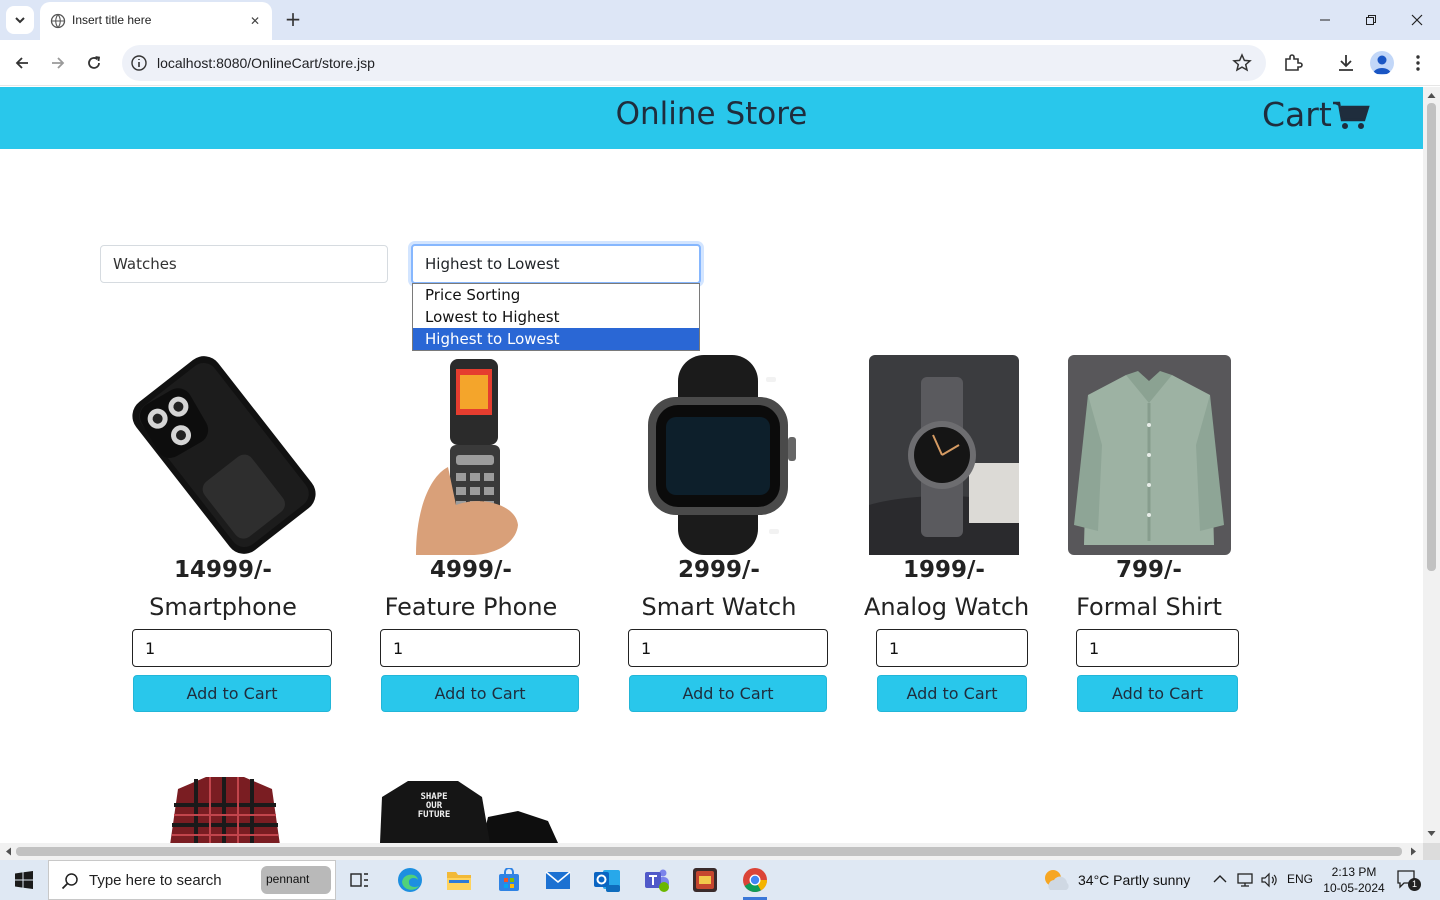 This screenshot has height=900, width=1440. Describe the element at coordinates (694, 63) in the screenshot. I see `address-bar: localhost:8080/OnlineCart/store.jsp` at that location.